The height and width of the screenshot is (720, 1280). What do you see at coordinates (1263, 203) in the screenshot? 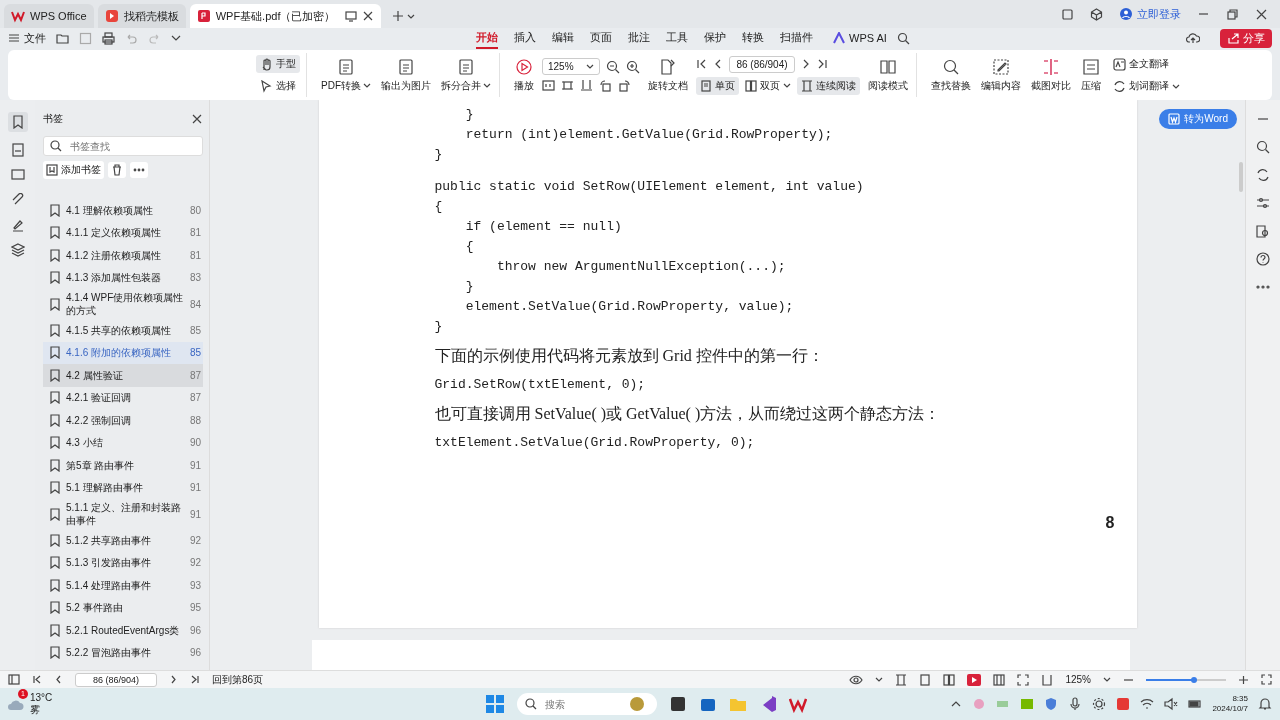
I see `sliders-icon` at bounding box center [1263, 203].